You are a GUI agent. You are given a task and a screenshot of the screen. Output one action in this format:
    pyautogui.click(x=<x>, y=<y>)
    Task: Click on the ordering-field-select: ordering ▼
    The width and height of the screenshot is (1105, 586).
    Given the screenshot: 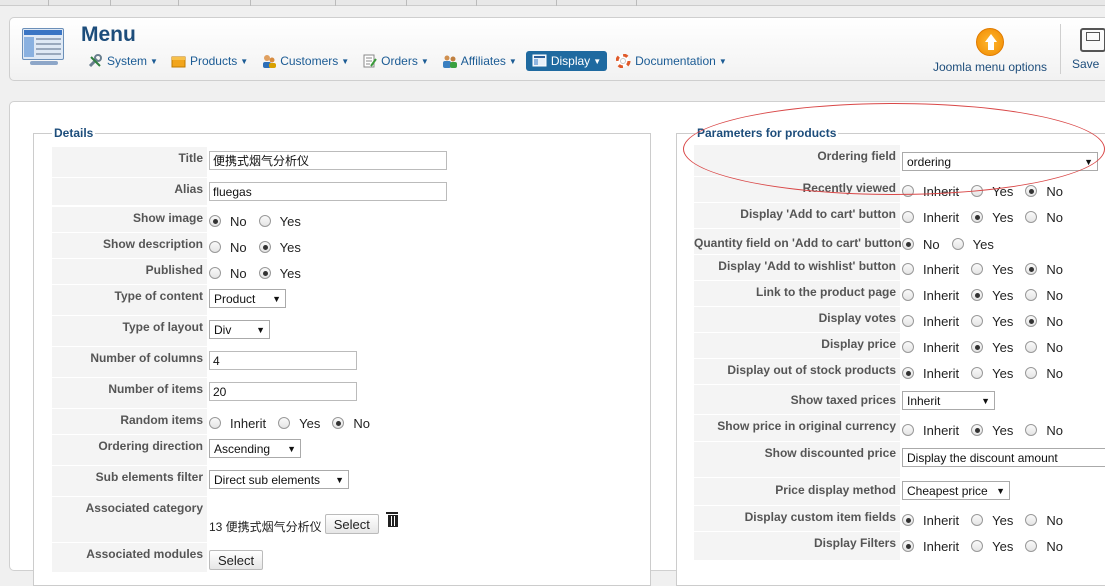 What is the action you would take?
    pyautogui.click(x=1000, y=161)
    